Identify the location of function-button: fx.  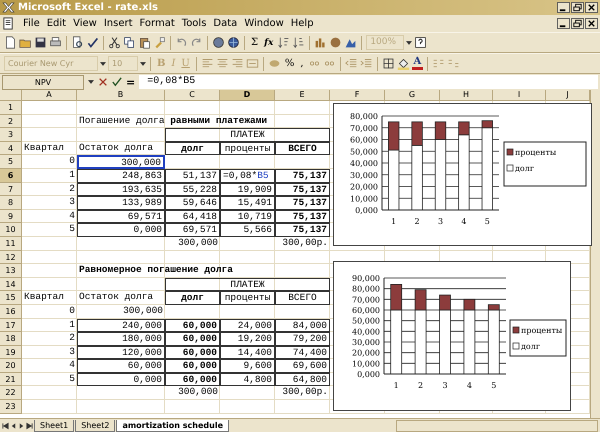
(269, 43).